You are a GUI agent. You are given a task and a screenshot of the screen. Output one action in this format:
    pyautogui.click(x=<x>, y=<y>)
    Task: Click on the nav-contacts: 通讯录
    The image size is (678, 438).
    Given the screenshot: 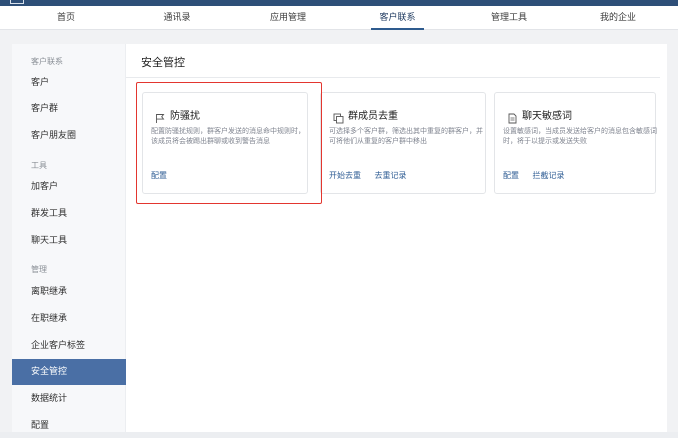 What is the action you would take?
    pyautogui.click(x=177, y=18)
    